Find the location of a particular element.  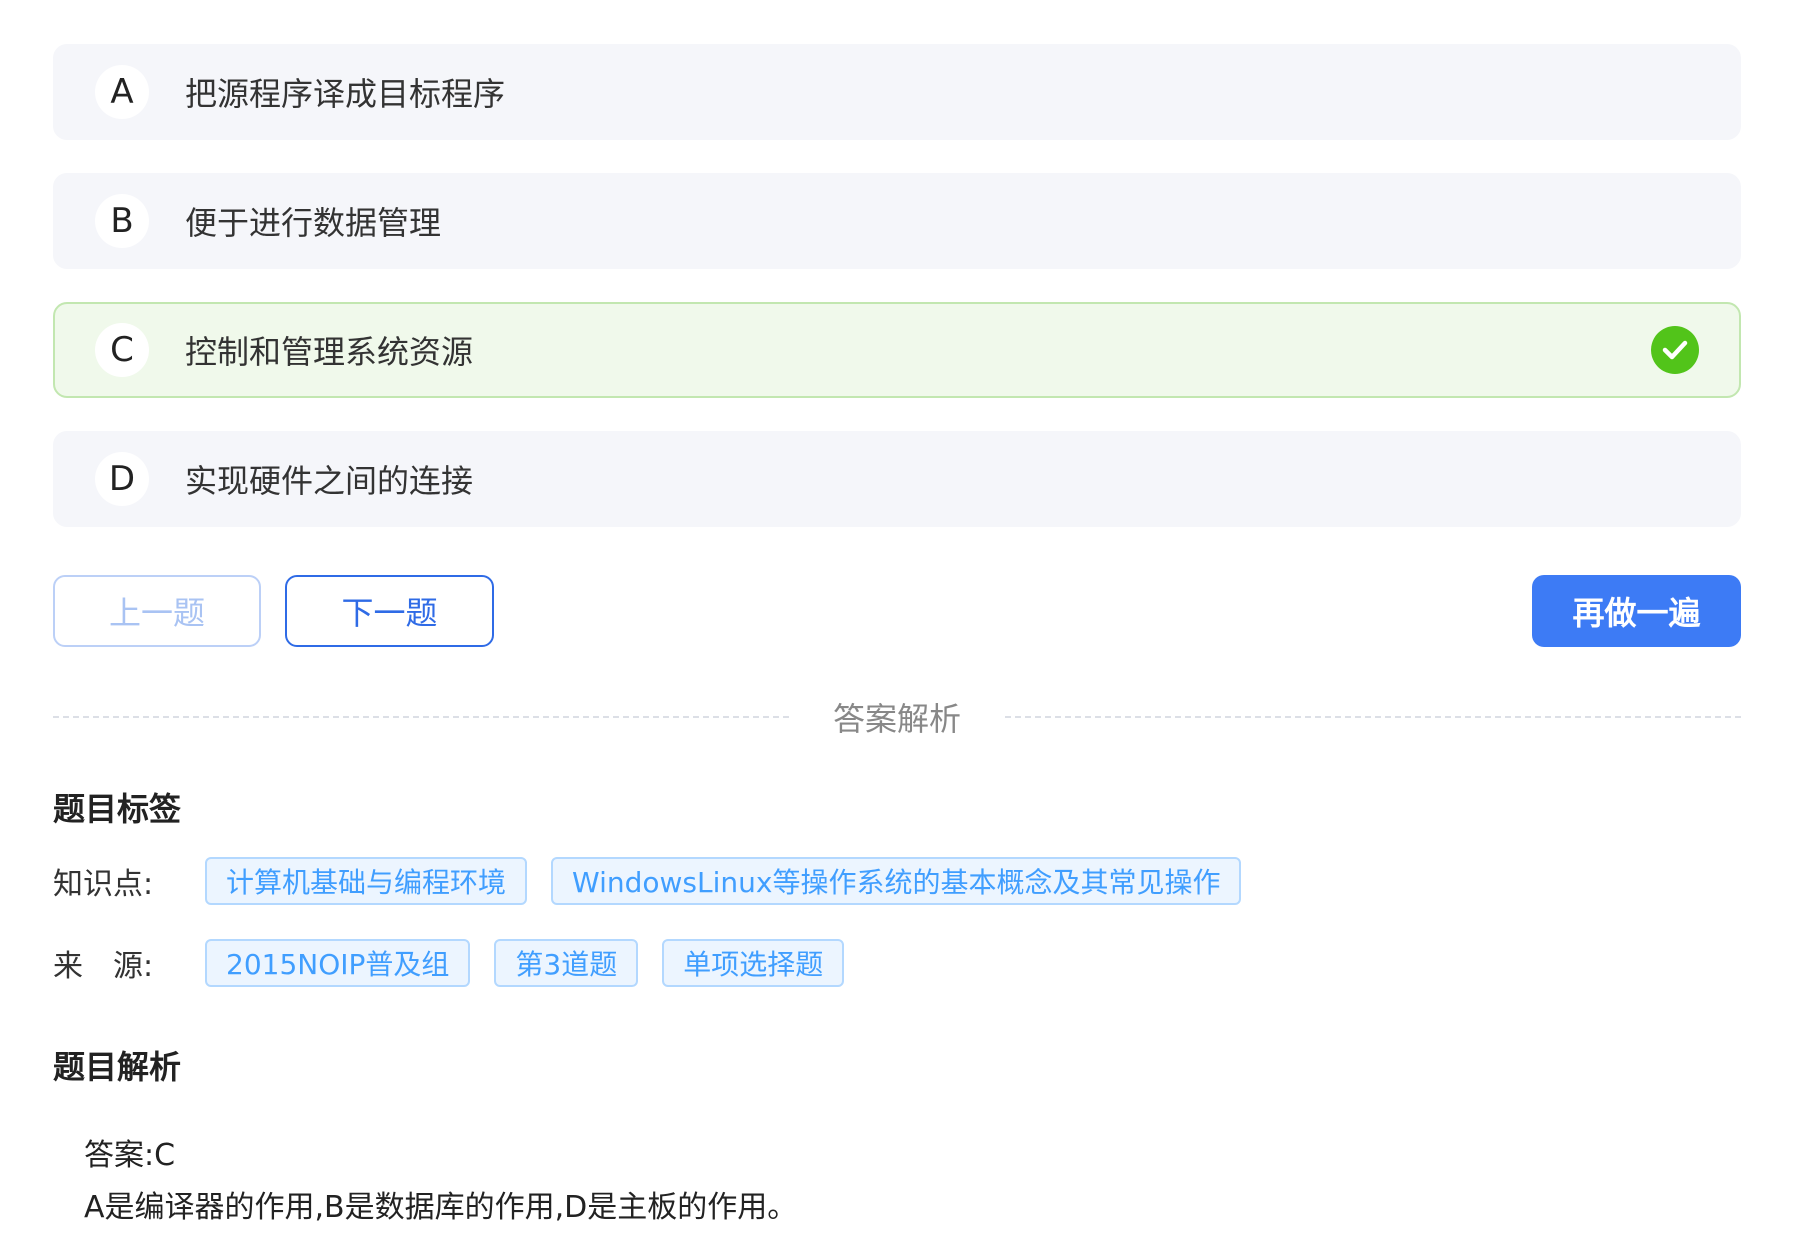

redo-button: 再做一遍 is located at coordinates (1636, 611).